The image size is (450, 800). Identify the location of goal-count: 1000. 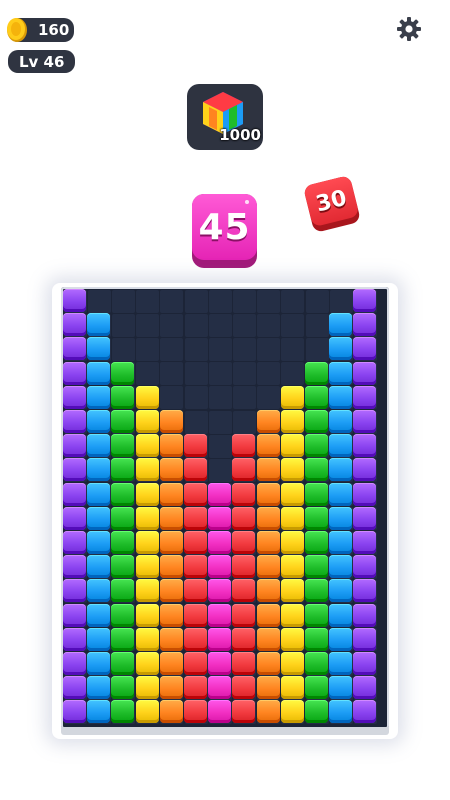
(240, 135).